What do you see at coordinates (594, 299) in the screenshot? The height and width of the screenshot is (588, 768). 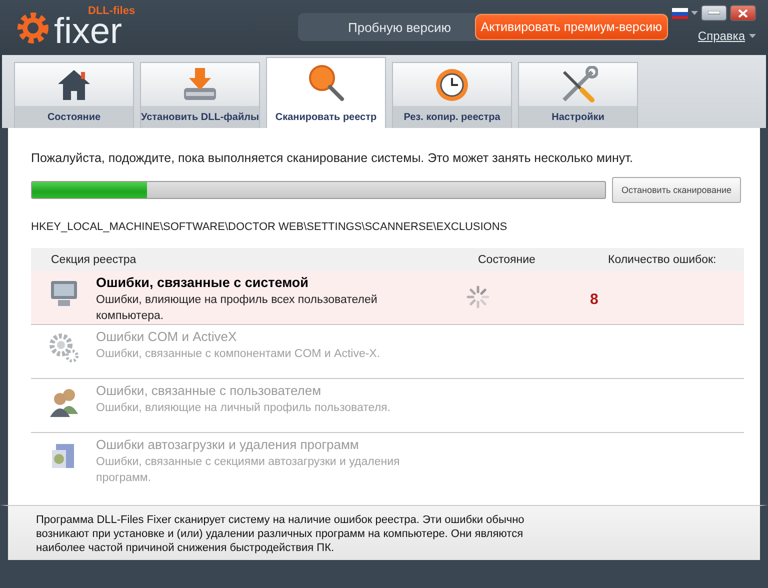 I see `error-count: 8` at bounding box center [594, 299].